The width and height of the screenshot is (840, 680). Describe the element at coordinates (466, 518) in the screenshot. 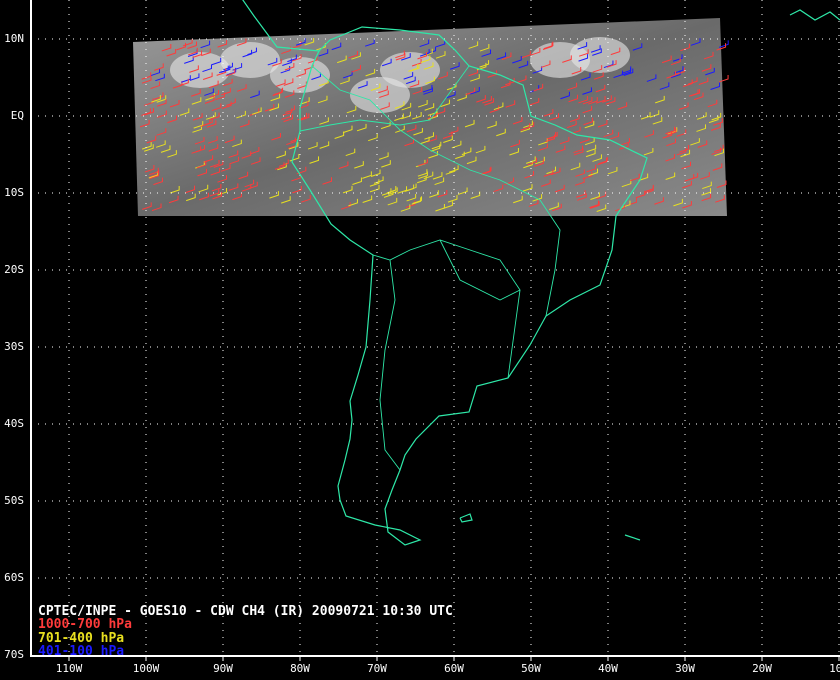

I see `falklands` at that location.